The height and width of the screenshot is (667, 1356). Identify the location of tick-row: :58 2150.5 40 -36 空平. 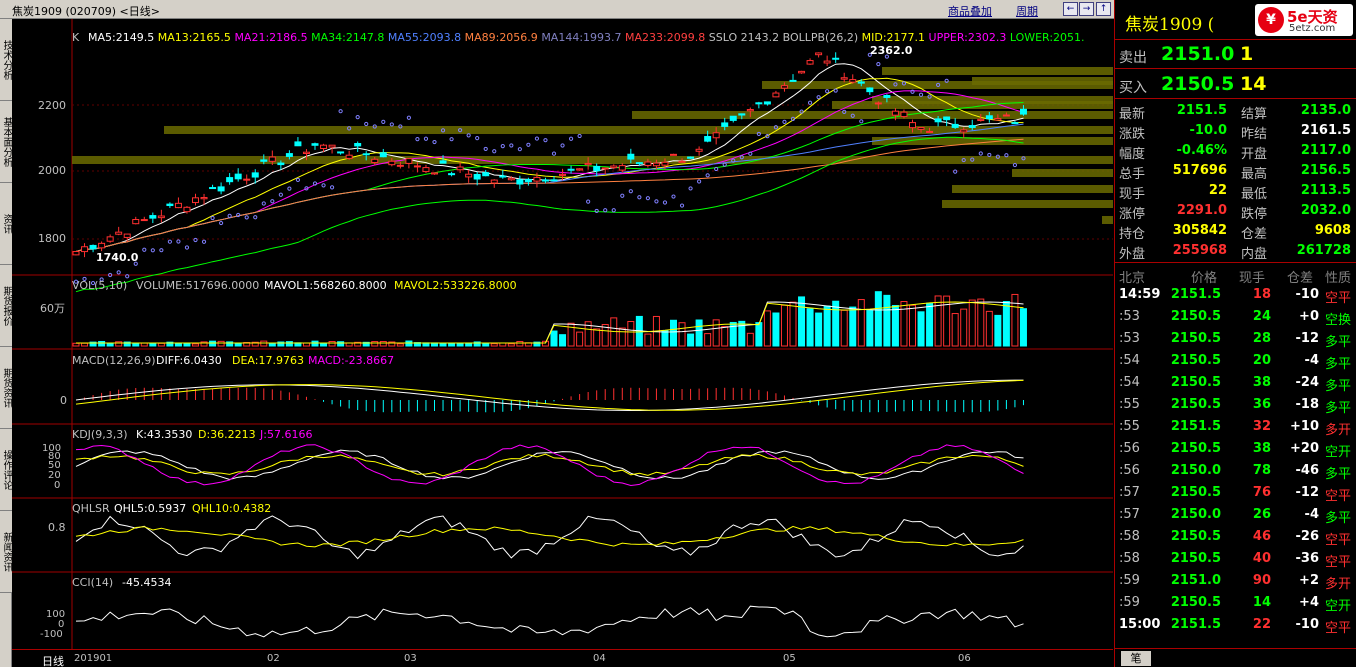
(1235, 559).